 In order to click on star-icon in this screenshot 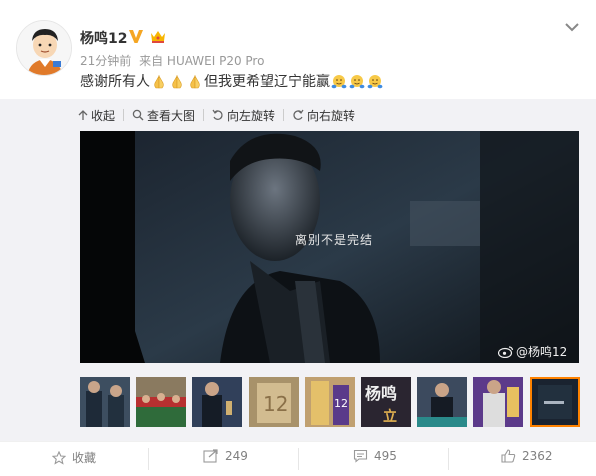, I will do `click(59, 457)`.